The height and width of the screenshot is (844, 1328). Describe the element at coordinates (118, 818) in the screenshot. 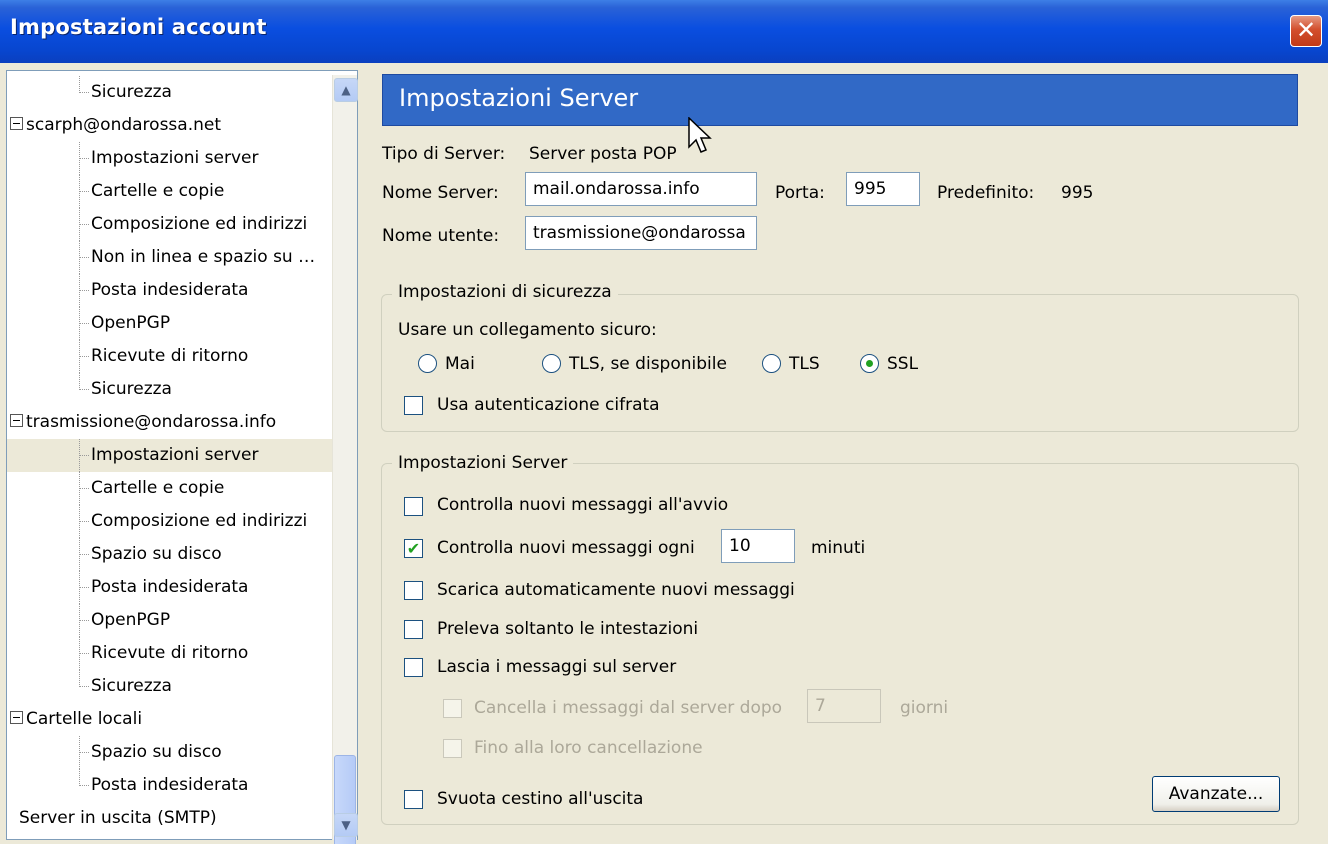

I see `tree-item-label: Server in uscita (SMTP)` at that location.